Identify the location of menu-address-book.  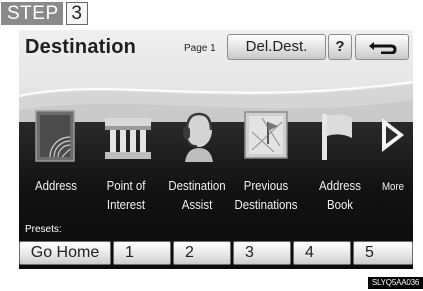
(338, 138).